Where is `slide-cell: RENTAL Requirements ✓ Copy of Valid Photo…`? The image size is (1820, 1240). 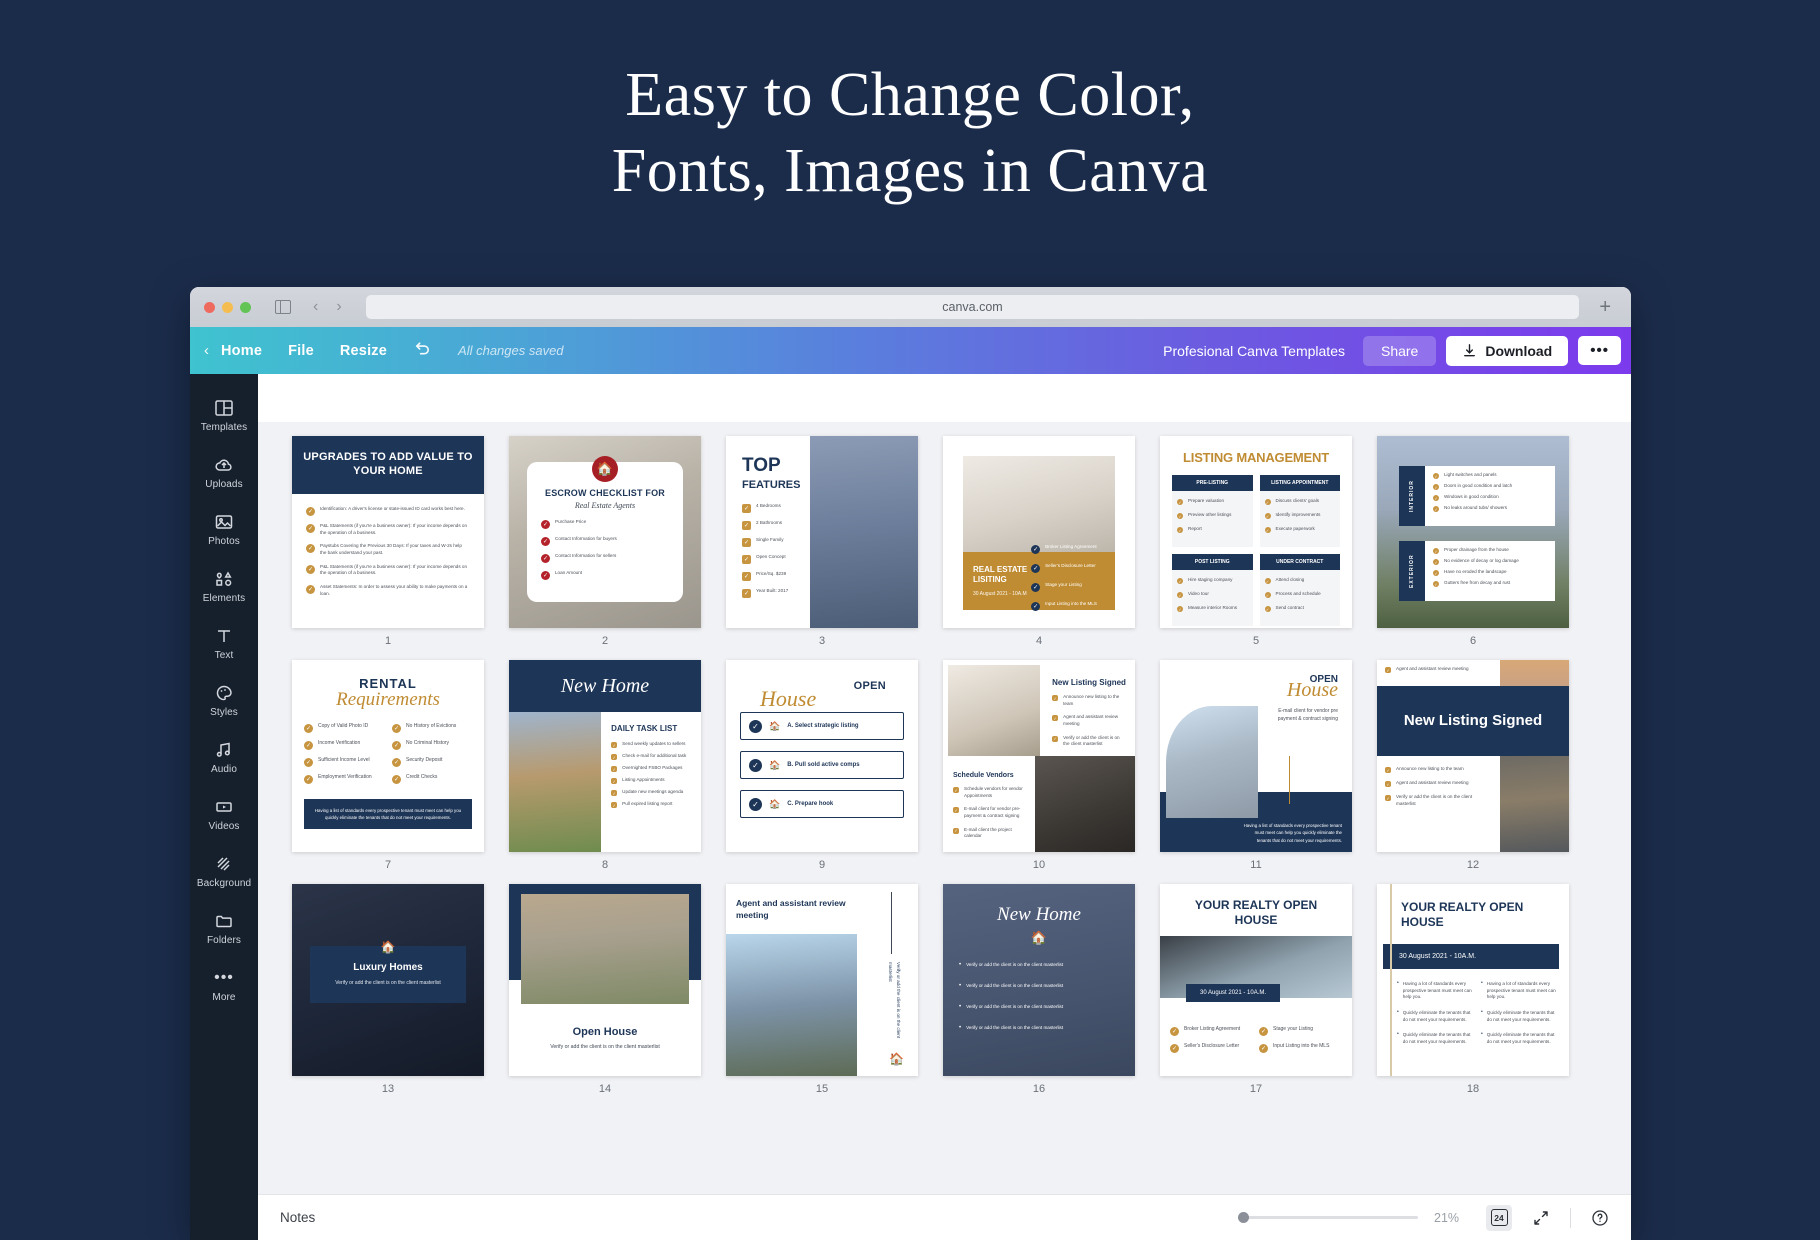 slide-cell: RENTAL Requirements ✓ Copy of Valid Photo… is located at coordinates (388, 770).